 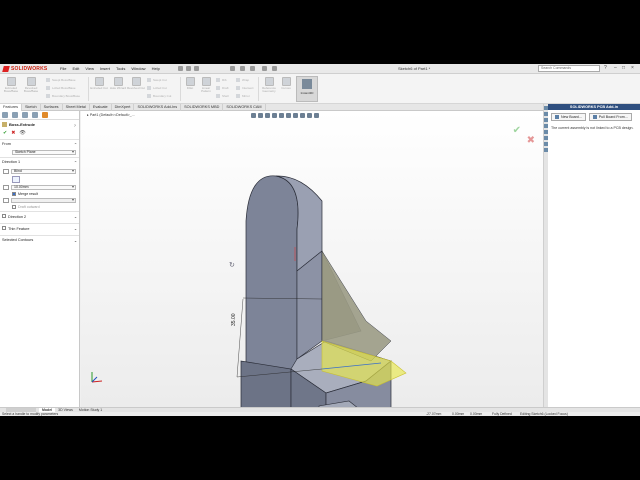 I want to click on close-icon: ×, so click(x=632, y=68).